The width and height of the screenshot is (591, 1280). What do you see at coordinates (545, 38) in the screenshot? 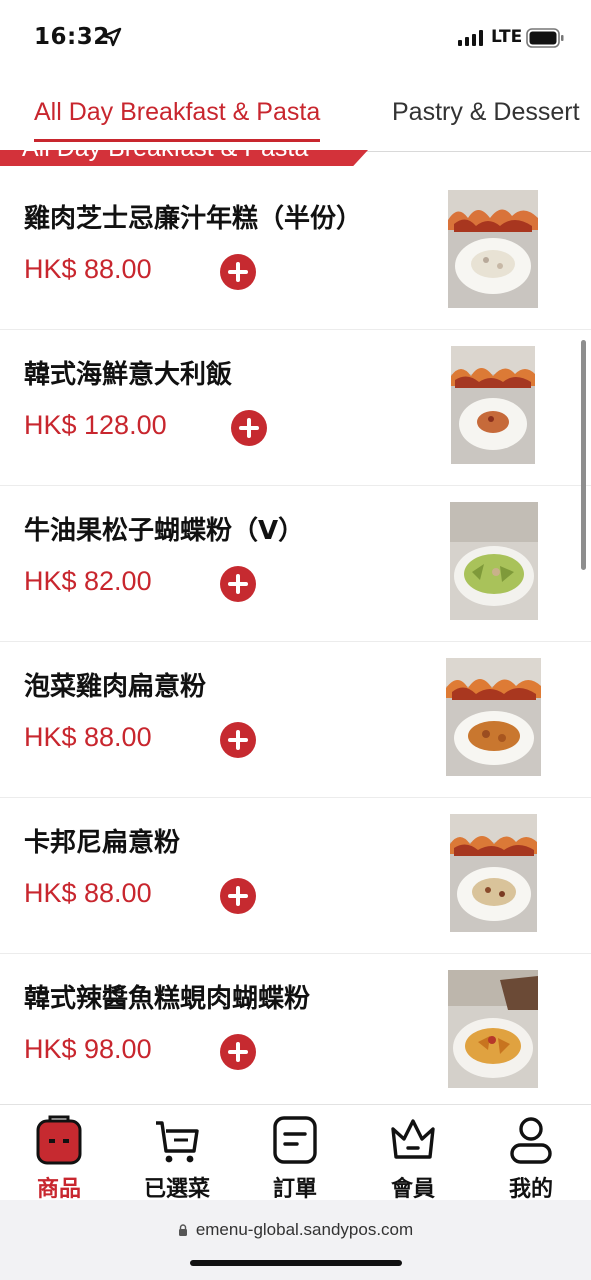
I see `battery-icon` at bounding box center [545, 38].